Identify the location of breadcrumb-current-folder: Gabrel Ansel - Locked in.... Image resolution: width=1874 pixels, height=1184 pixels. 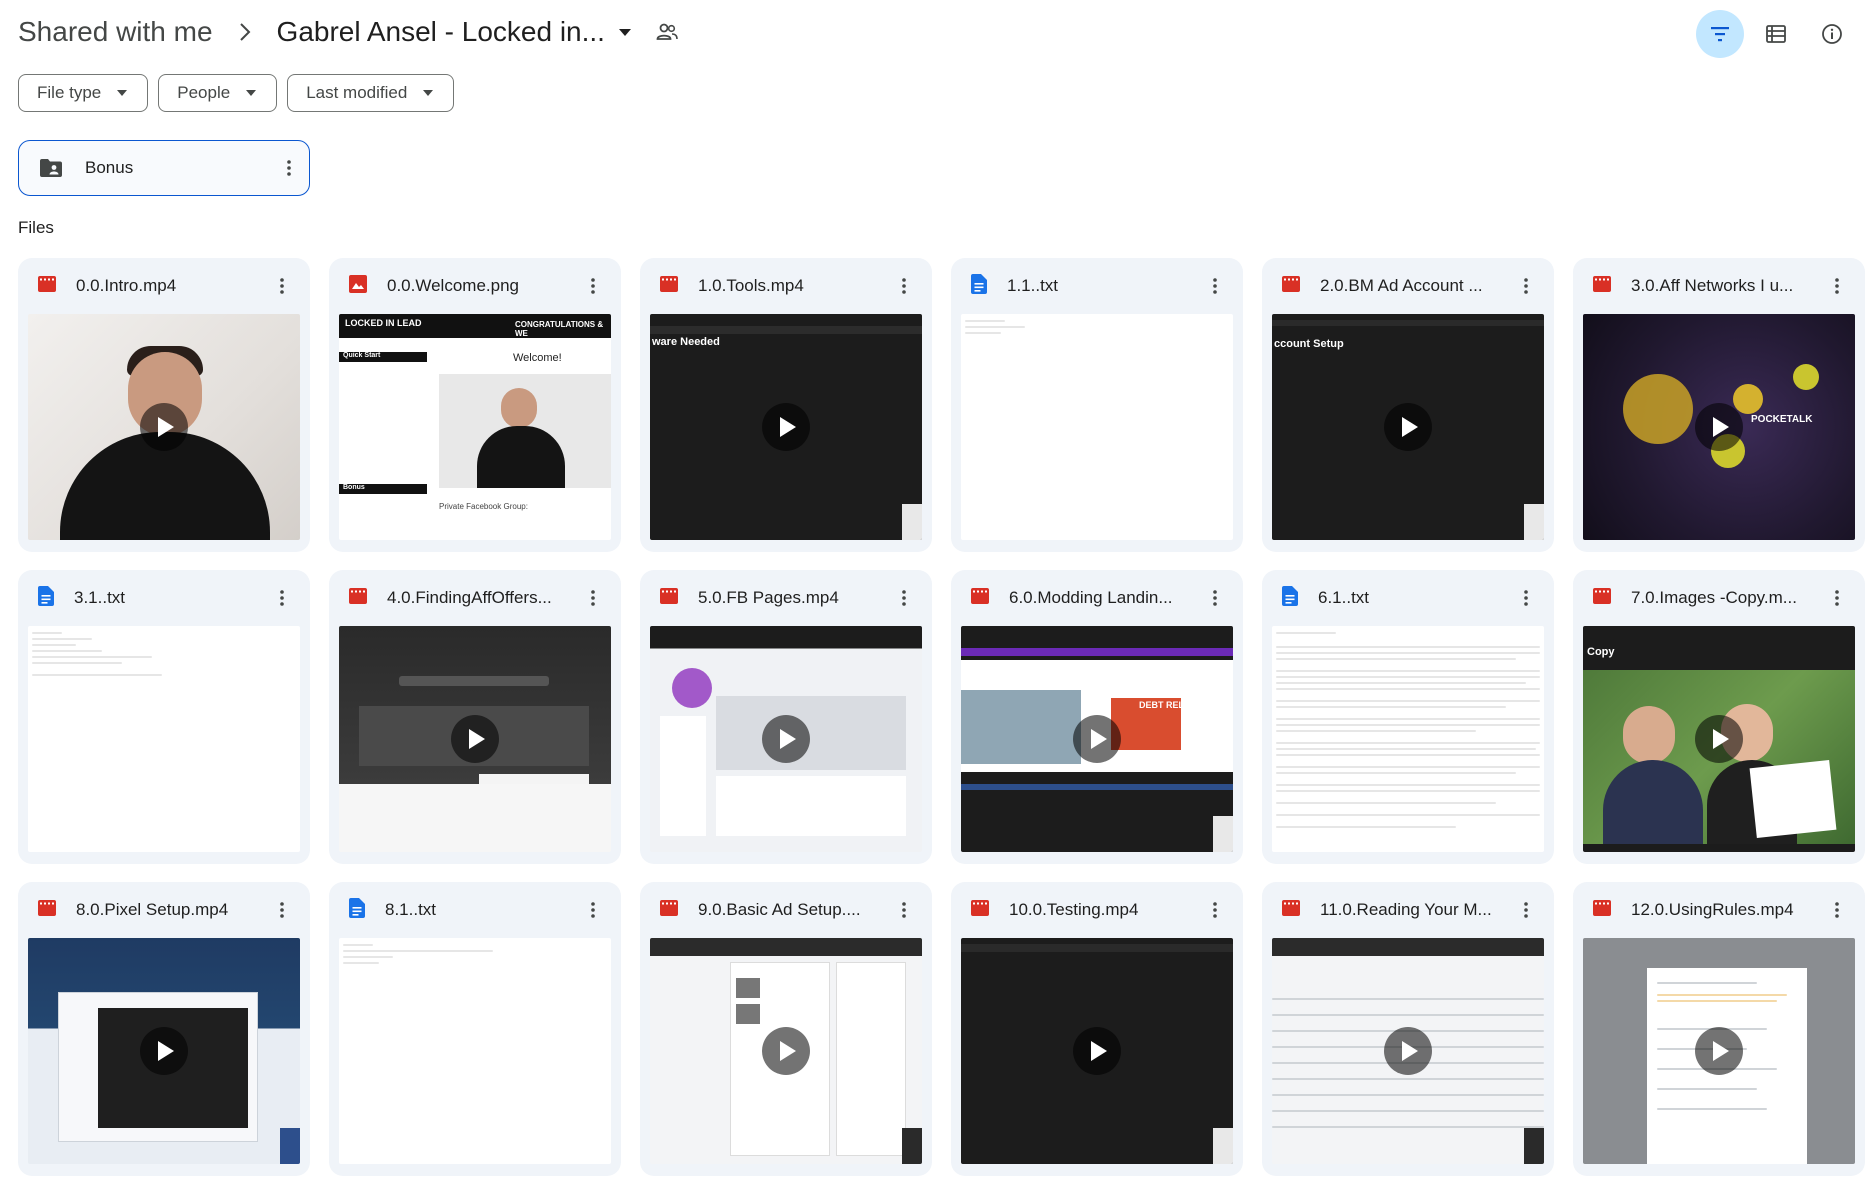
(454, 32).